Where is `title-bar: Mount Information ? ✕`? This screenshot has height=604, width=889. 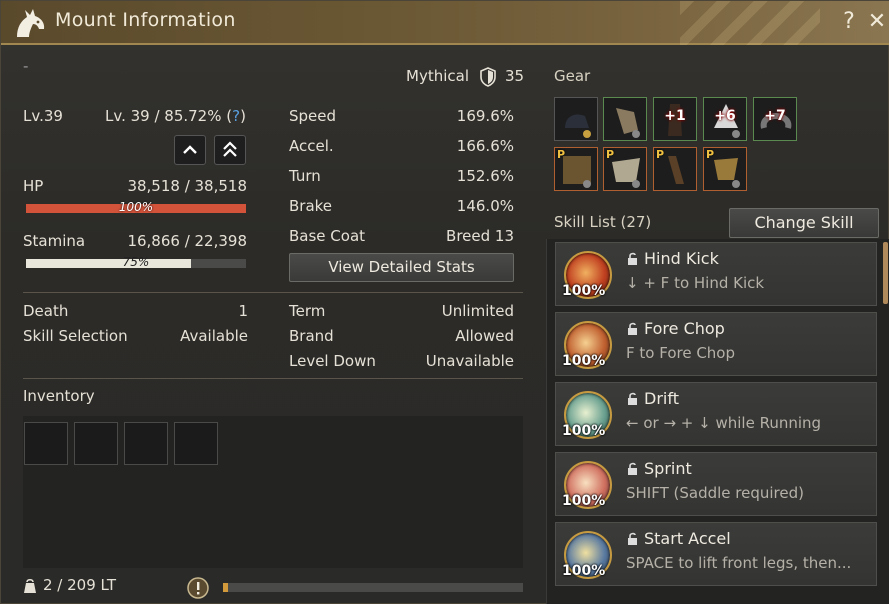
title-bar: Mount Information ? ✕ is located at coordinates (445, 23).